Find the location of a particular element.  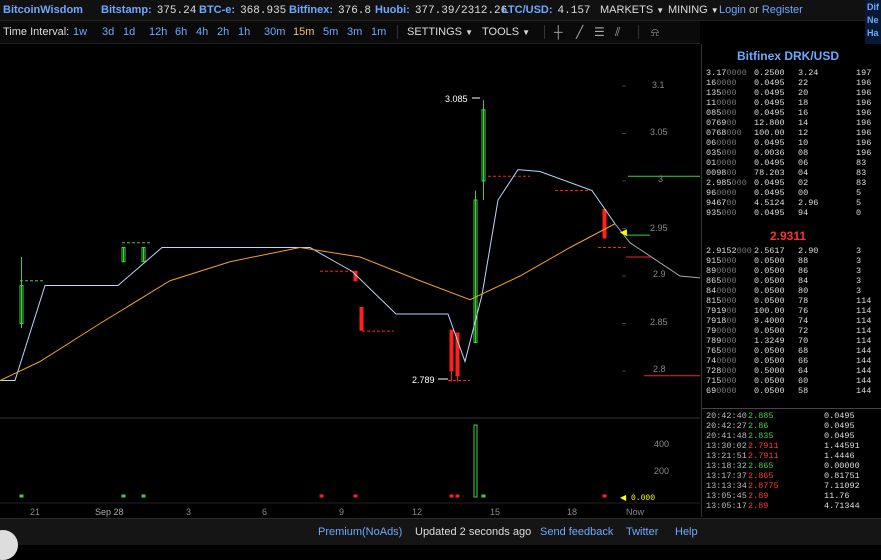

ticker-bitfinex: Bitfinex: 376.8 is located at coordinates (330, 10).